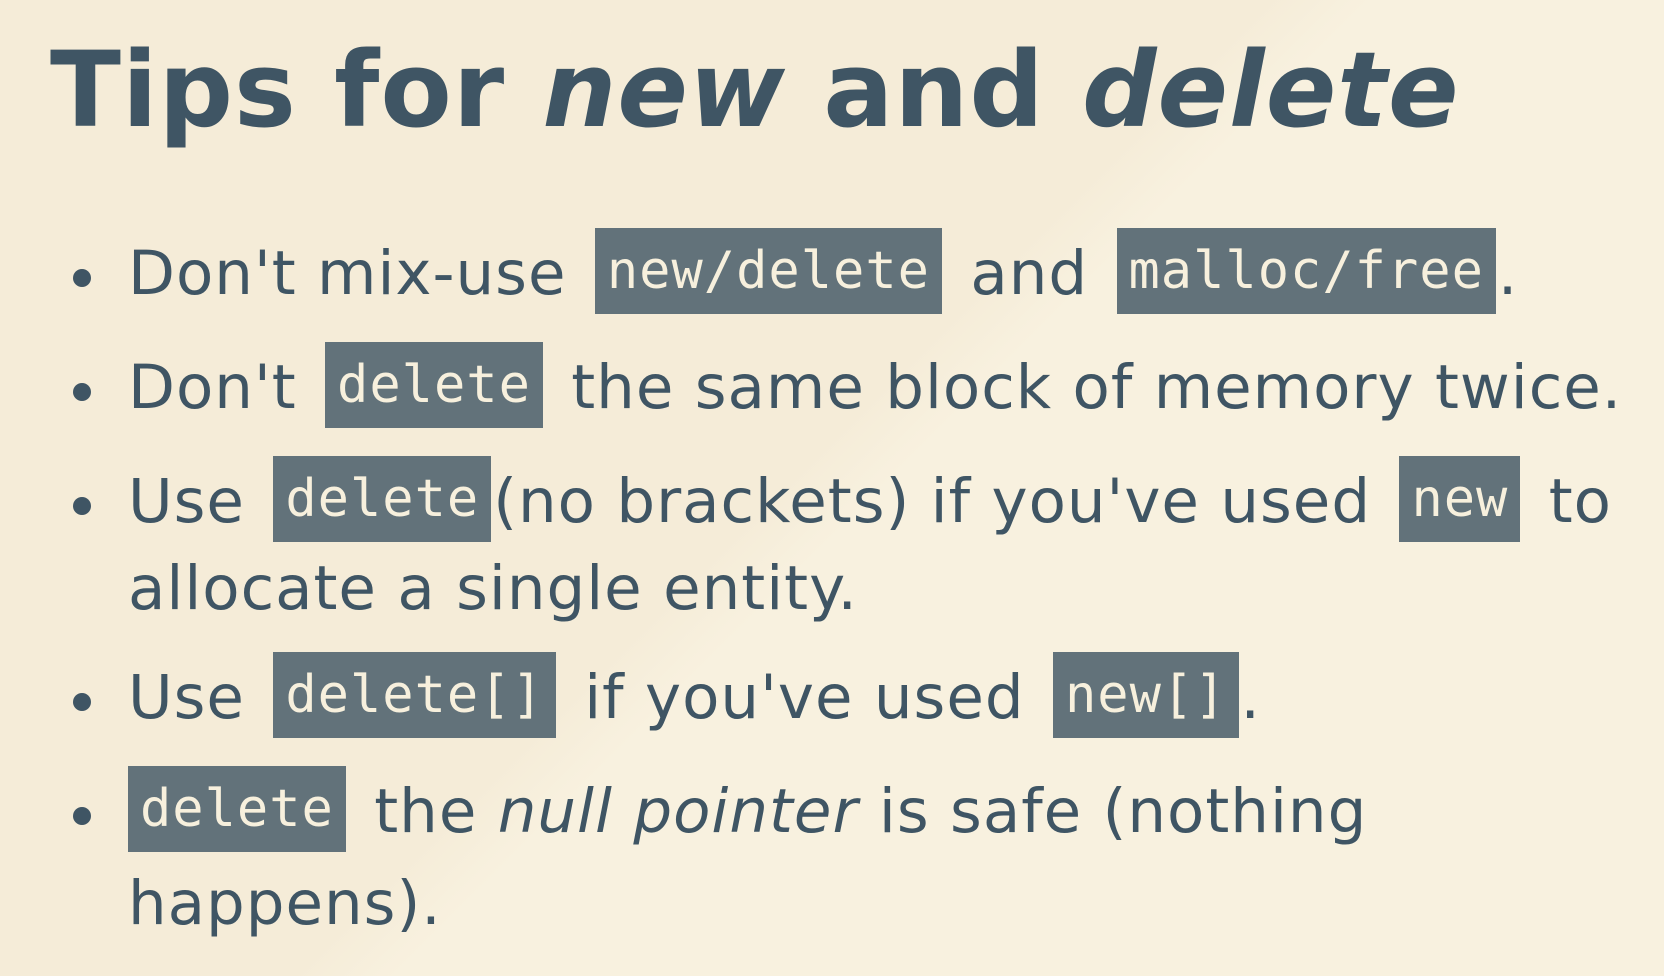 This screenshot has width=1664, height=976. What do you see at coordinates (768, 271) in the screenshot?
I see `code-snippet: new/delete` at bounding box center [768, 271].